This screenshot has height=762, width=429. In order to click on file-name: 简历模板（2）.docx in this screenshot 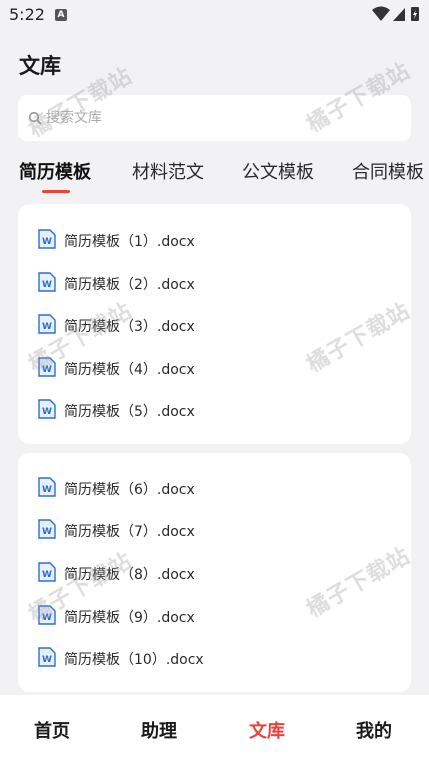, I will do `click(129, 285)`.